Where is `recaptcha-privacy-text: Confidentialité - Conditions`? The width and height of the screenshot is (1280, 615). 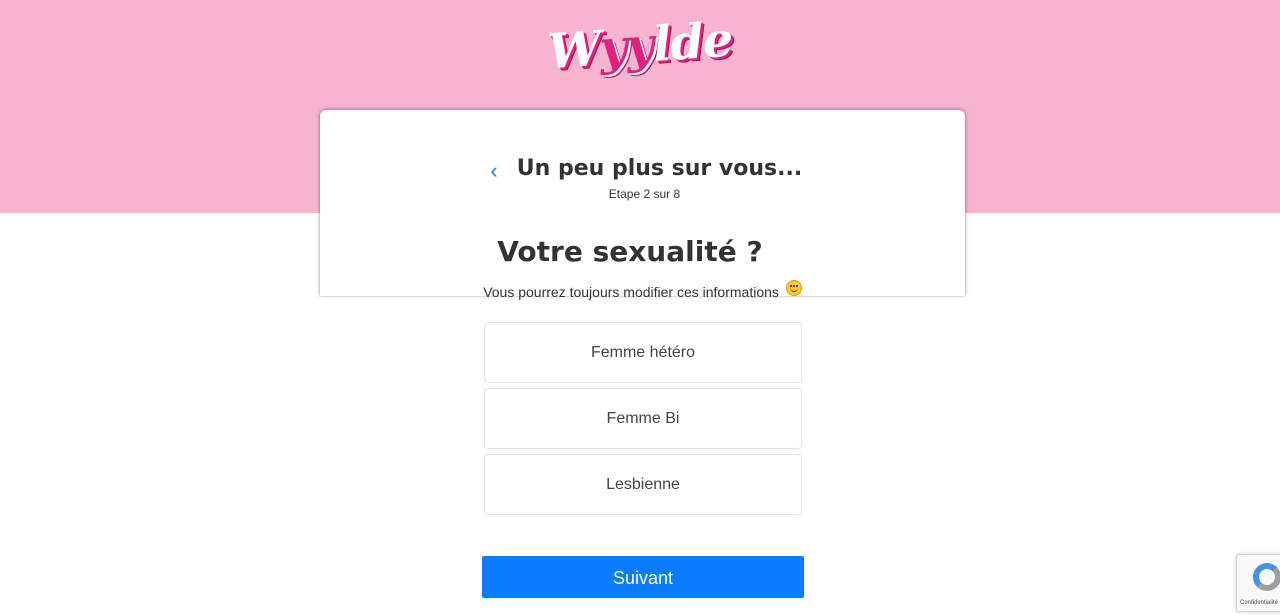
recaptcha-privacy-text: Confidentialité - Conditions is located at coordinates (1260, 603).